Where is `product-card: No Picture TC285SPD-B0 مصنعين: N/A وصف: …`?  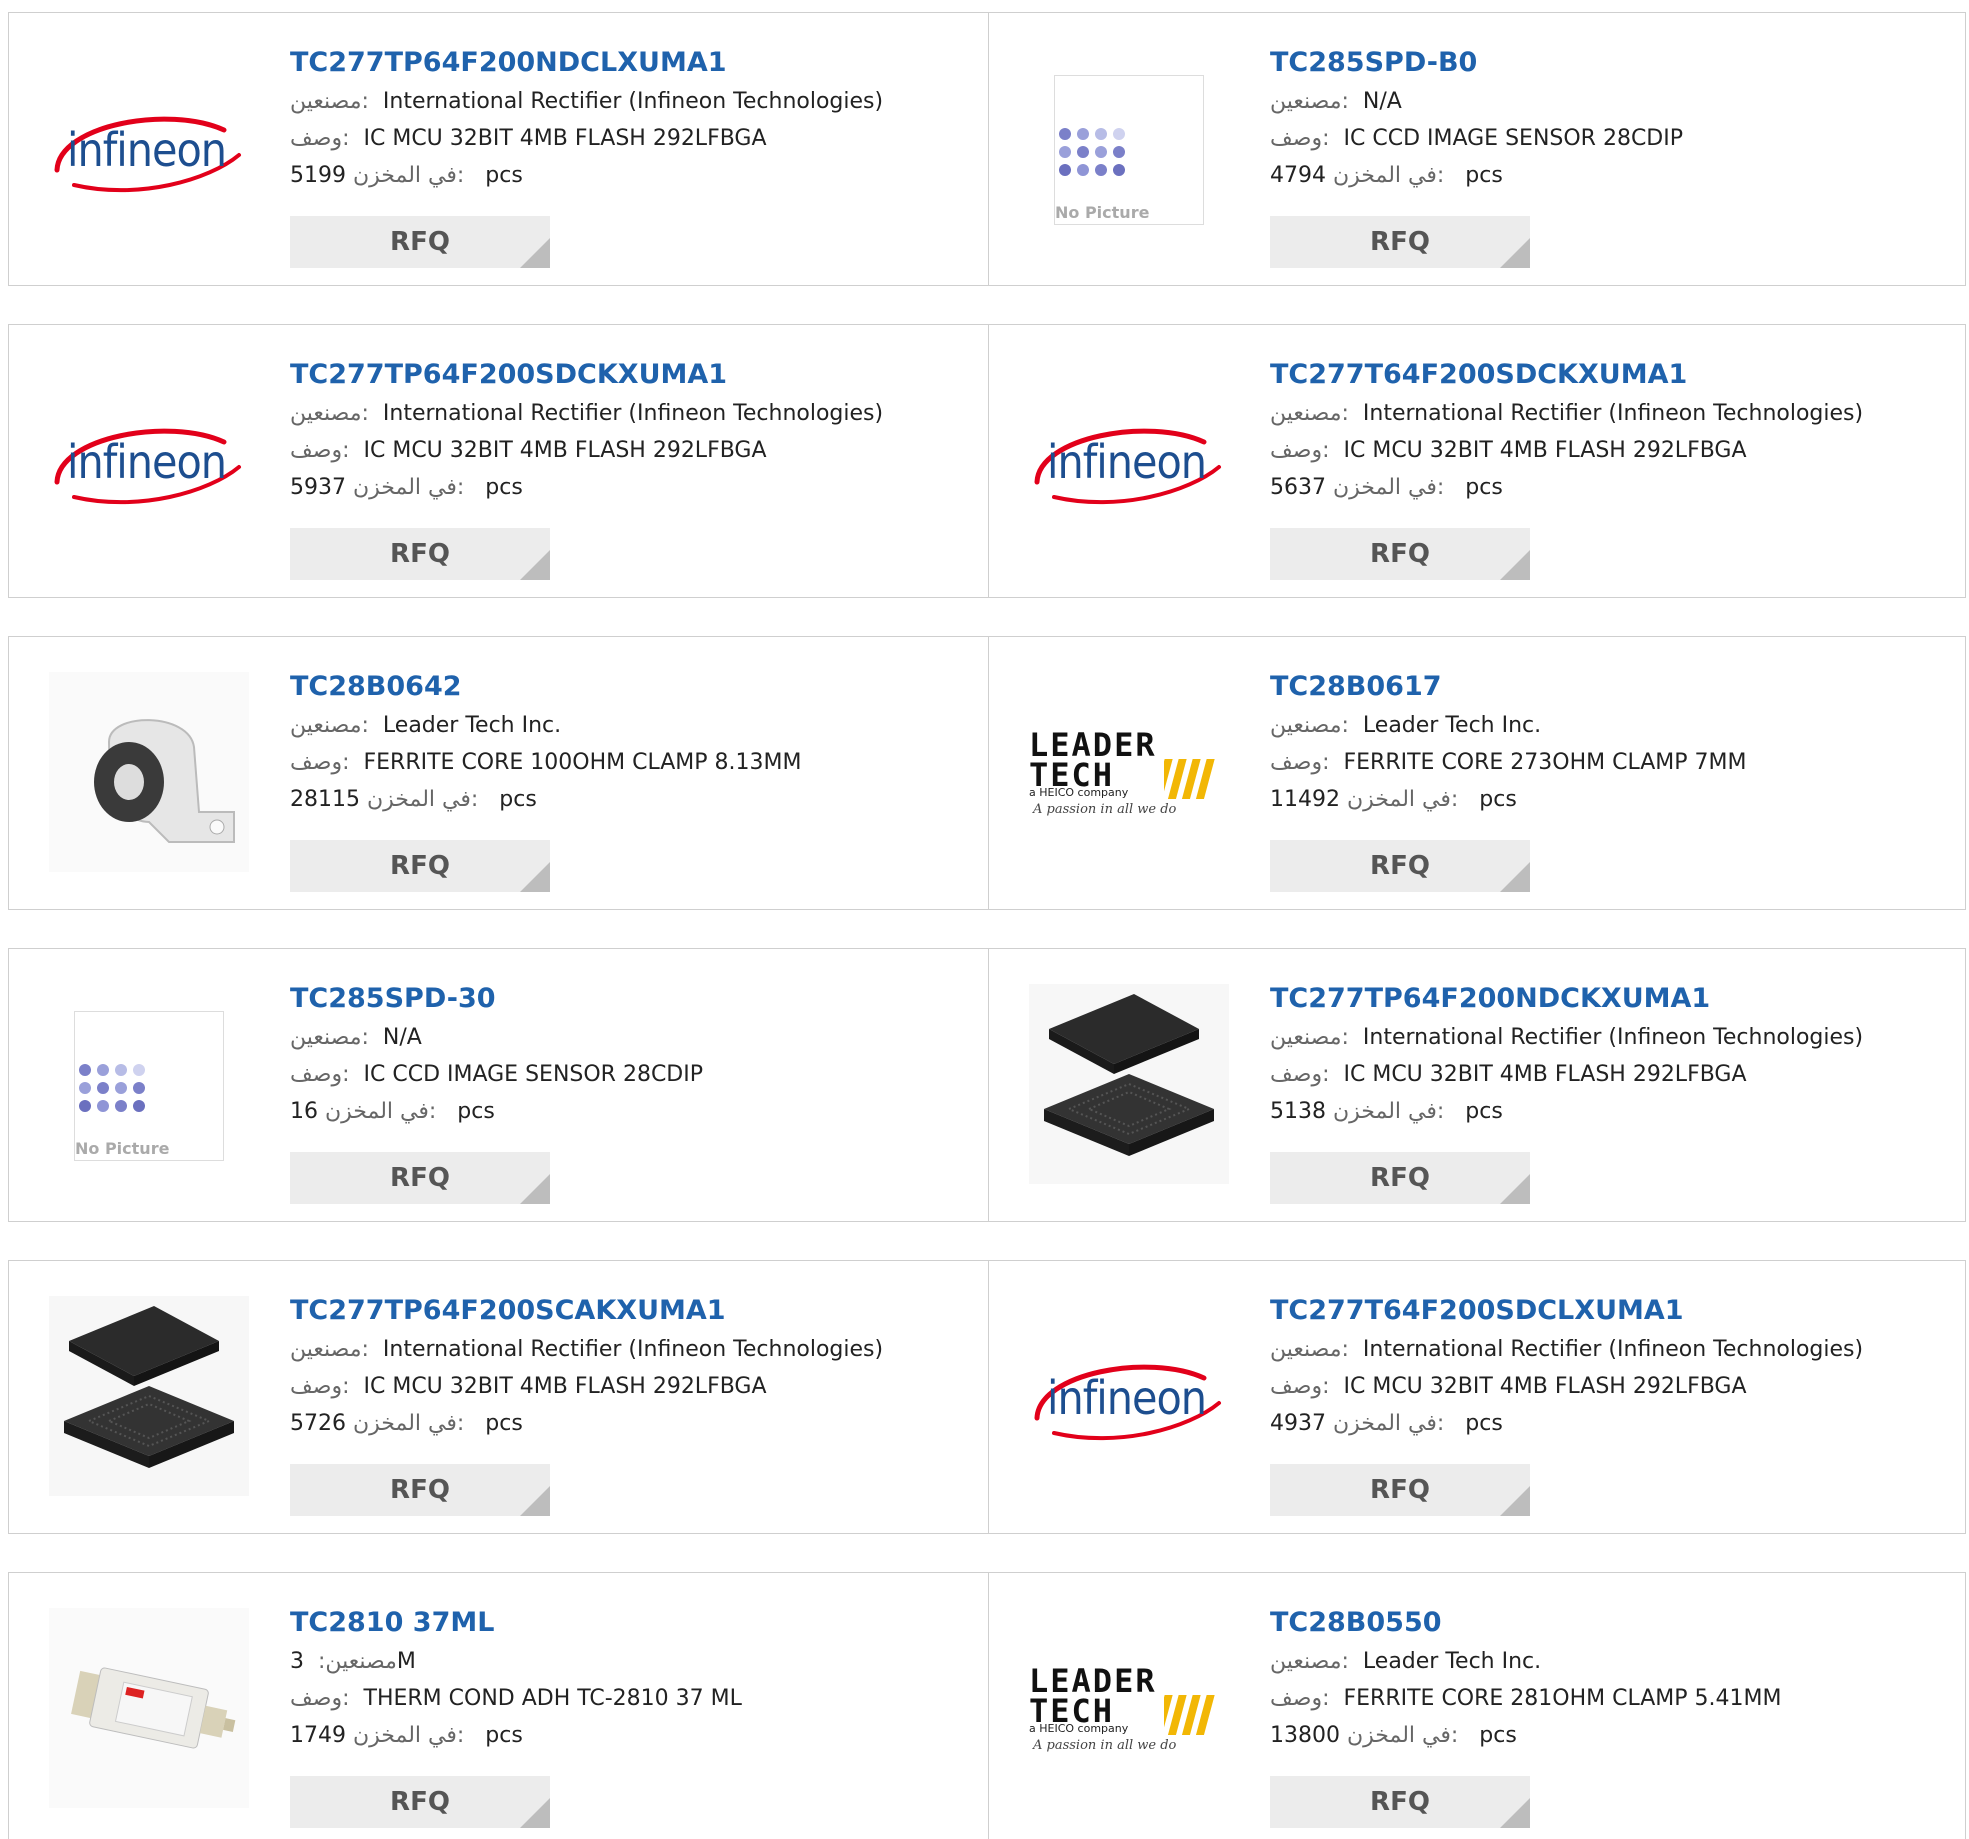 product-card: No Picture TC285SPD-B0 مصنعين: N/A وصف: … is located at coordinates (1478, 149).